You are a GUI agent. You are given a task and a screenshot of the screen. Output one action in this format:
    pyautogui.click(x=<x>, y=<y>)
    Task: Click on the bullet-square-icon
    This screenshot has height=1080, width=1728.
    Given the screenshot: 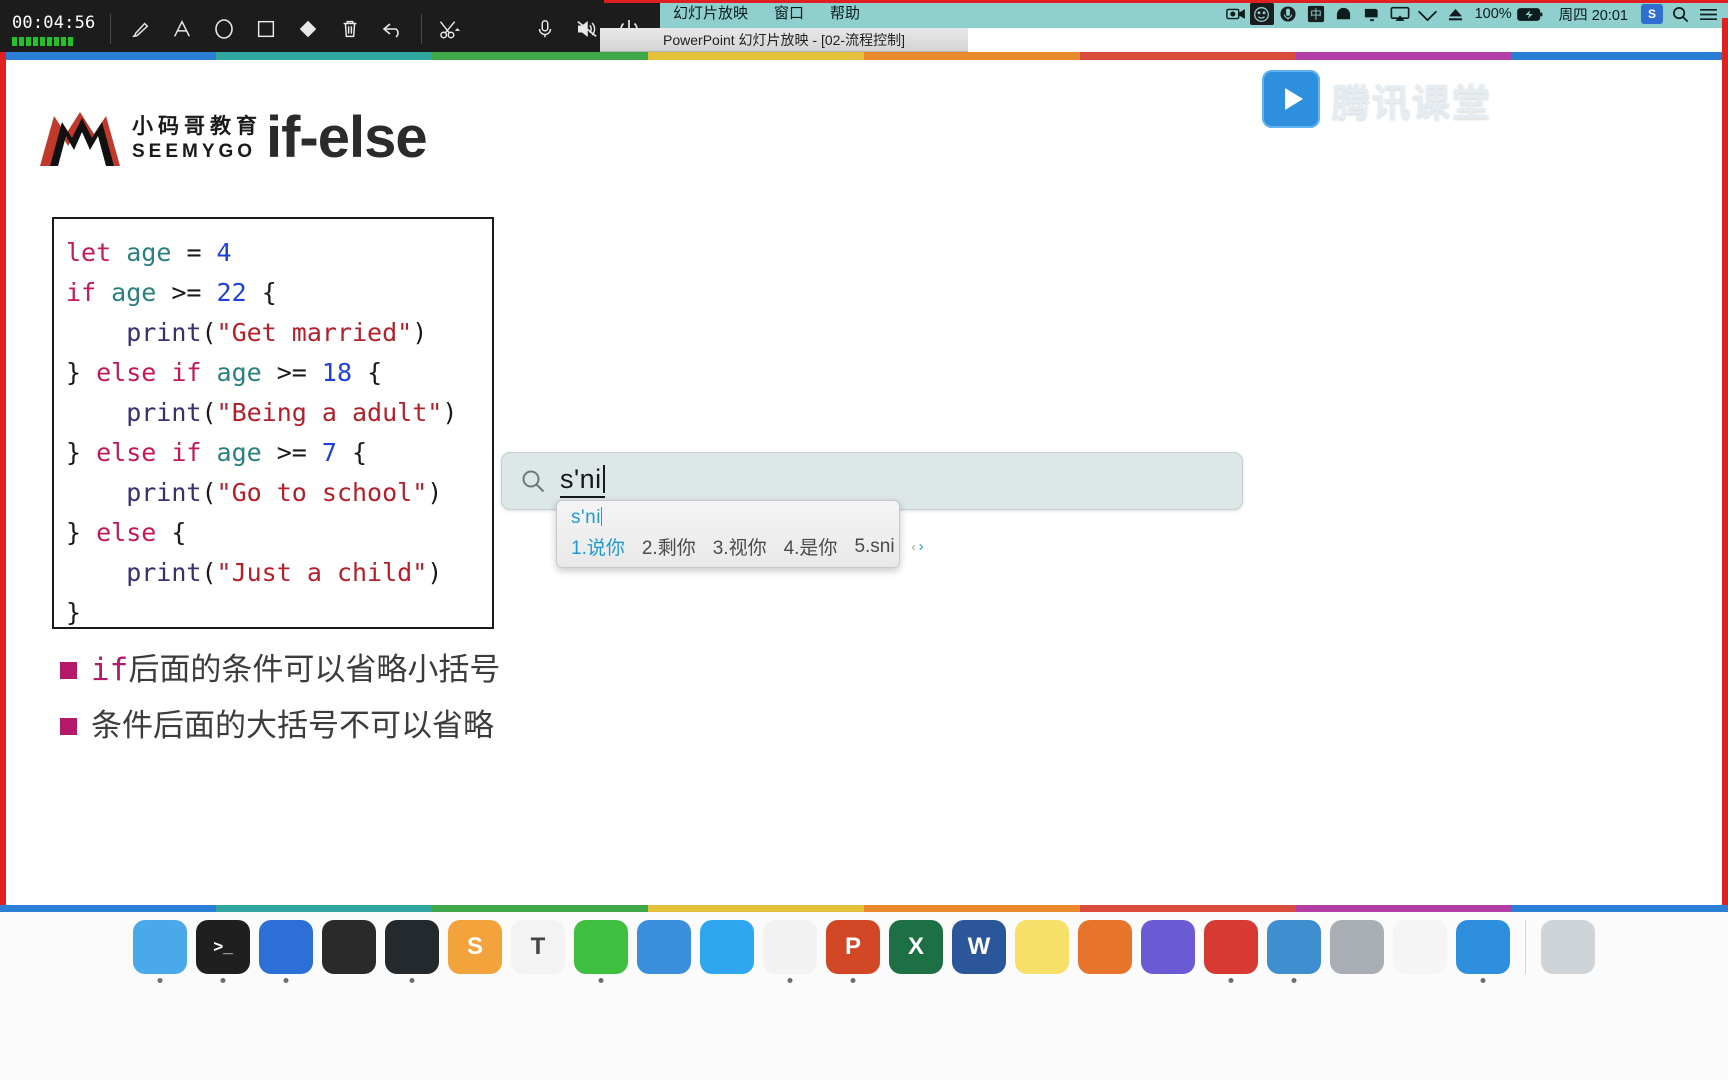 What is the action you would take?
    pyautogui.click(x=68, y=726)
    